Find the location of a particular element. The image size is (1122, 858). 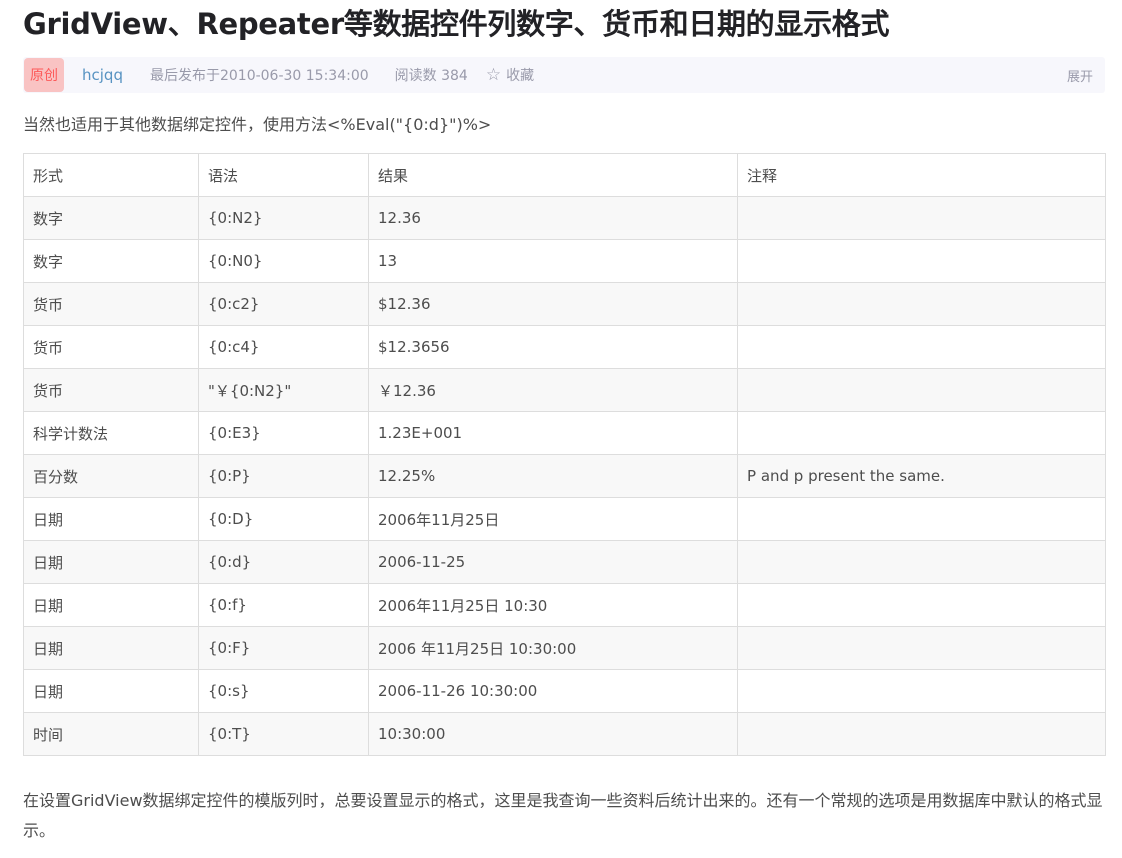

table-row: 数字 {0:N0} 13 is located at coordinates (564, 261).